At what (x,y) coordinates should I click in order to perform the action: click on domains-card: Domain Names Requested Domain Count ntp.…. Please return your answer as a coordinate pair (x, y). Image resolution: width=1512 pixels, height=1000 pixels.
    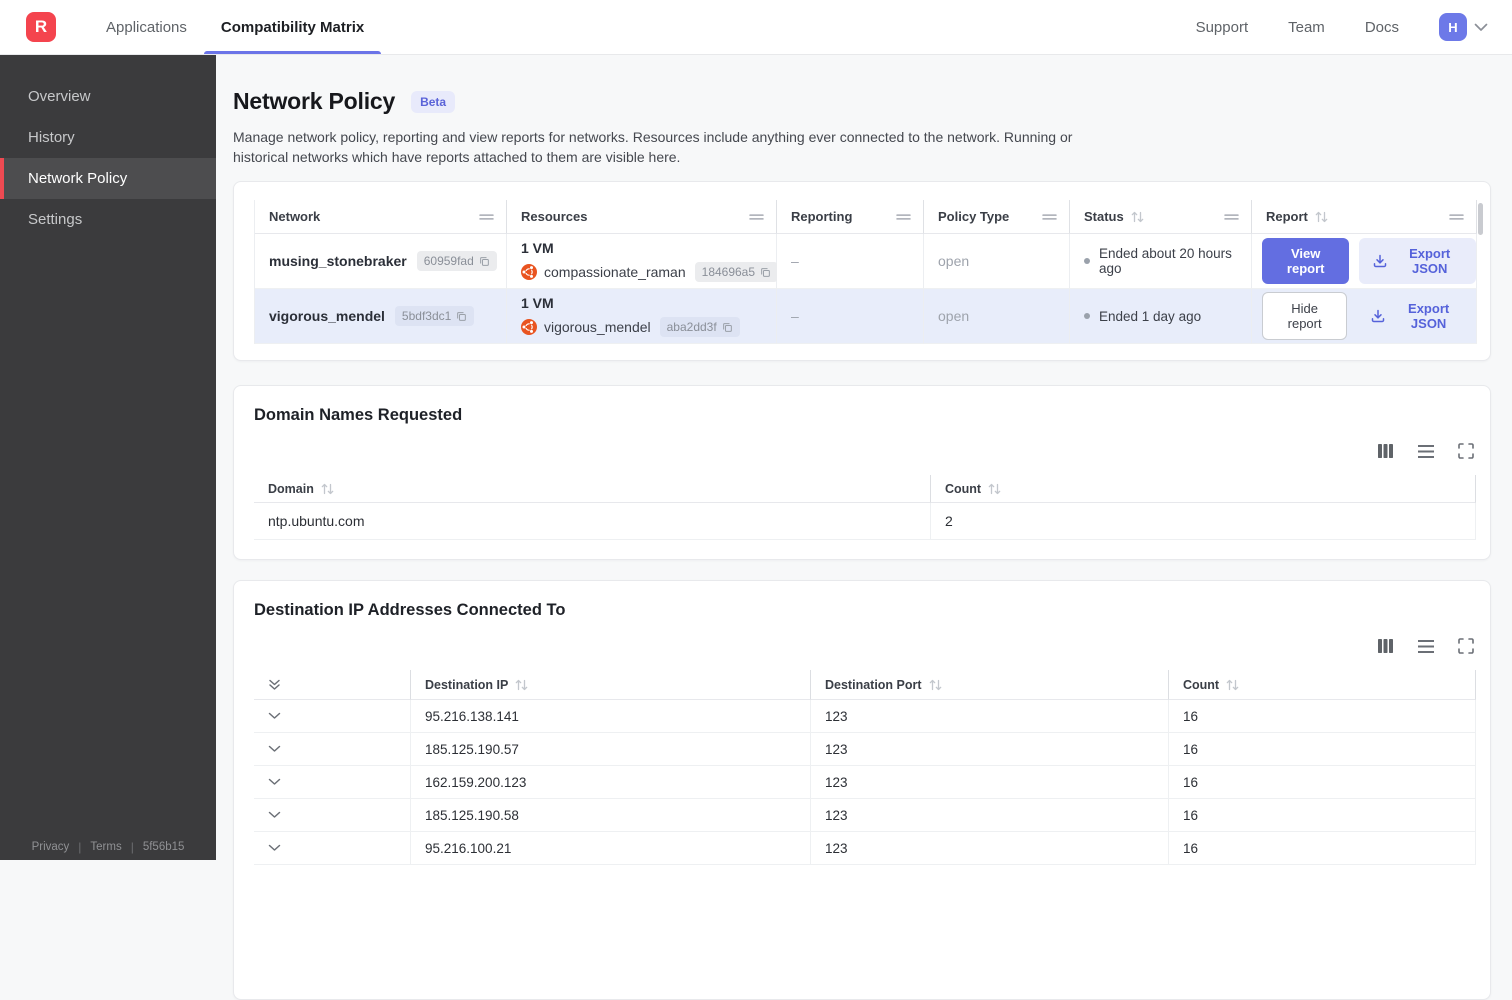
    Looking at the image, I should click on (862, 472).